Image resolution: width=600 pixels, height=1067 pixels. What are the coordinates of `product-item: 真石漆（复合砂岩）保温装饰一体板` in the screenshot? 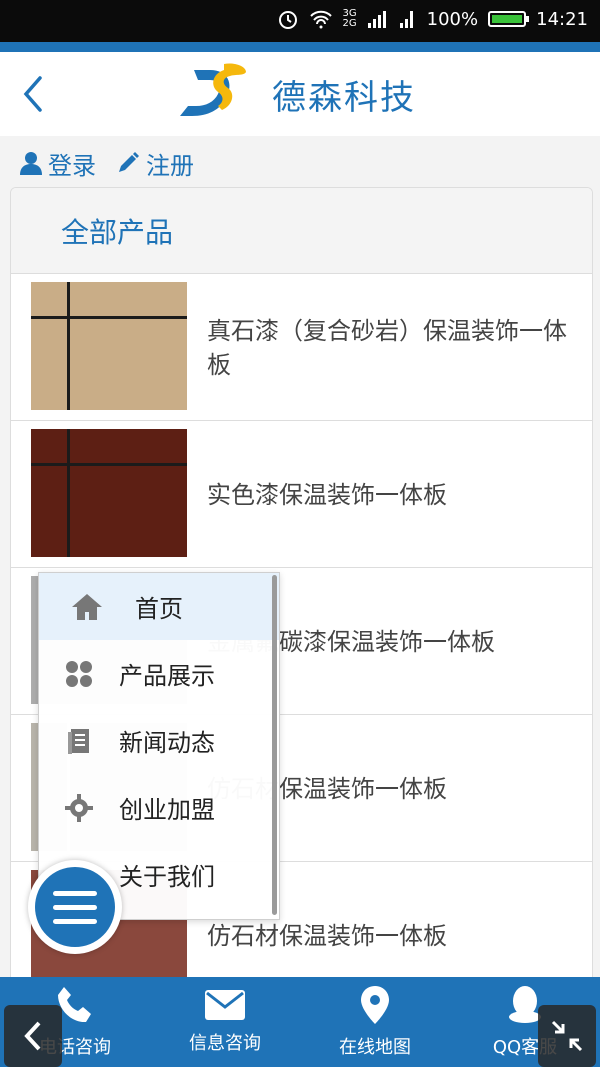 It's located at (301, 347).